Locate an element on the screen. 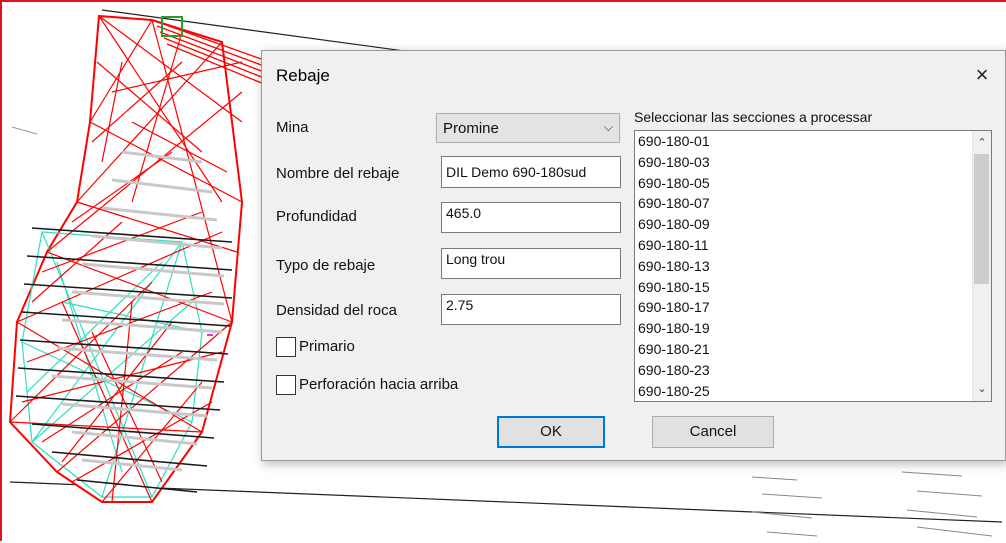 The image size is (1006, 543). typo-label: Typo de rebaje is located at coordinates (326, 265).